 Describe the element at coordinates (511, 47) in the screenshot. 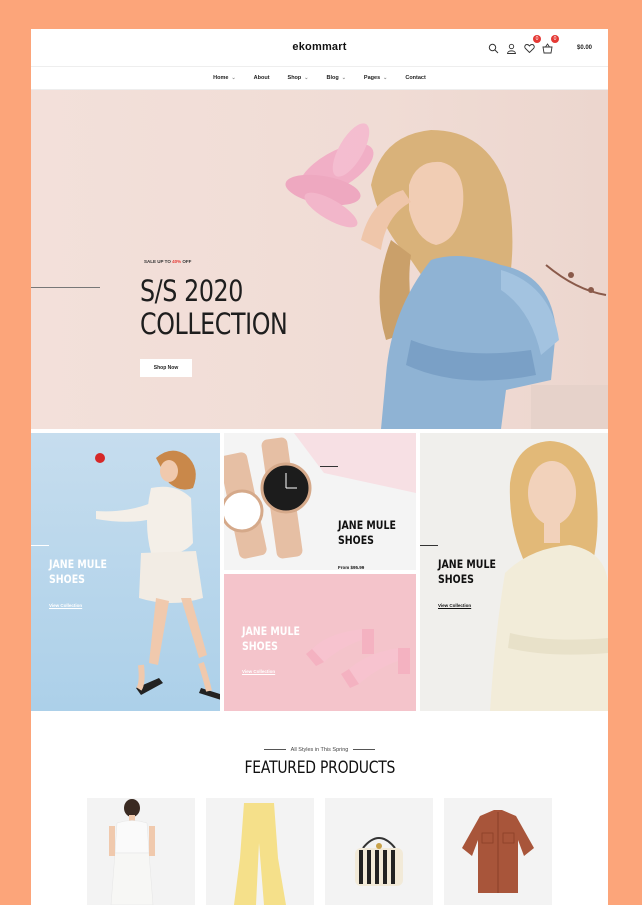

I see `user-icon` at that location.